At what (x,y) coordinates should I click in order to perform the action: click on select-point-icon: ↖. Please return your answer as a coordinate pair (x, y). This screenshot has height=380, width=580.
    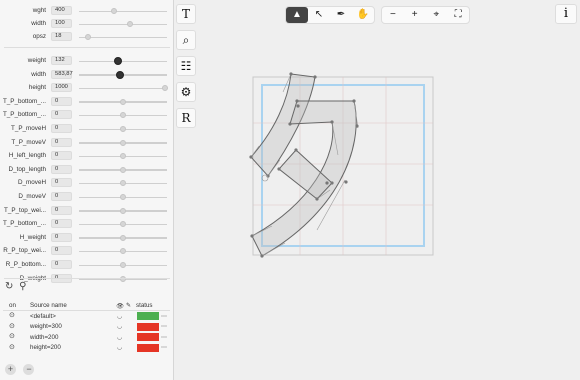
    Looking at the image, I should click on (319, 15).